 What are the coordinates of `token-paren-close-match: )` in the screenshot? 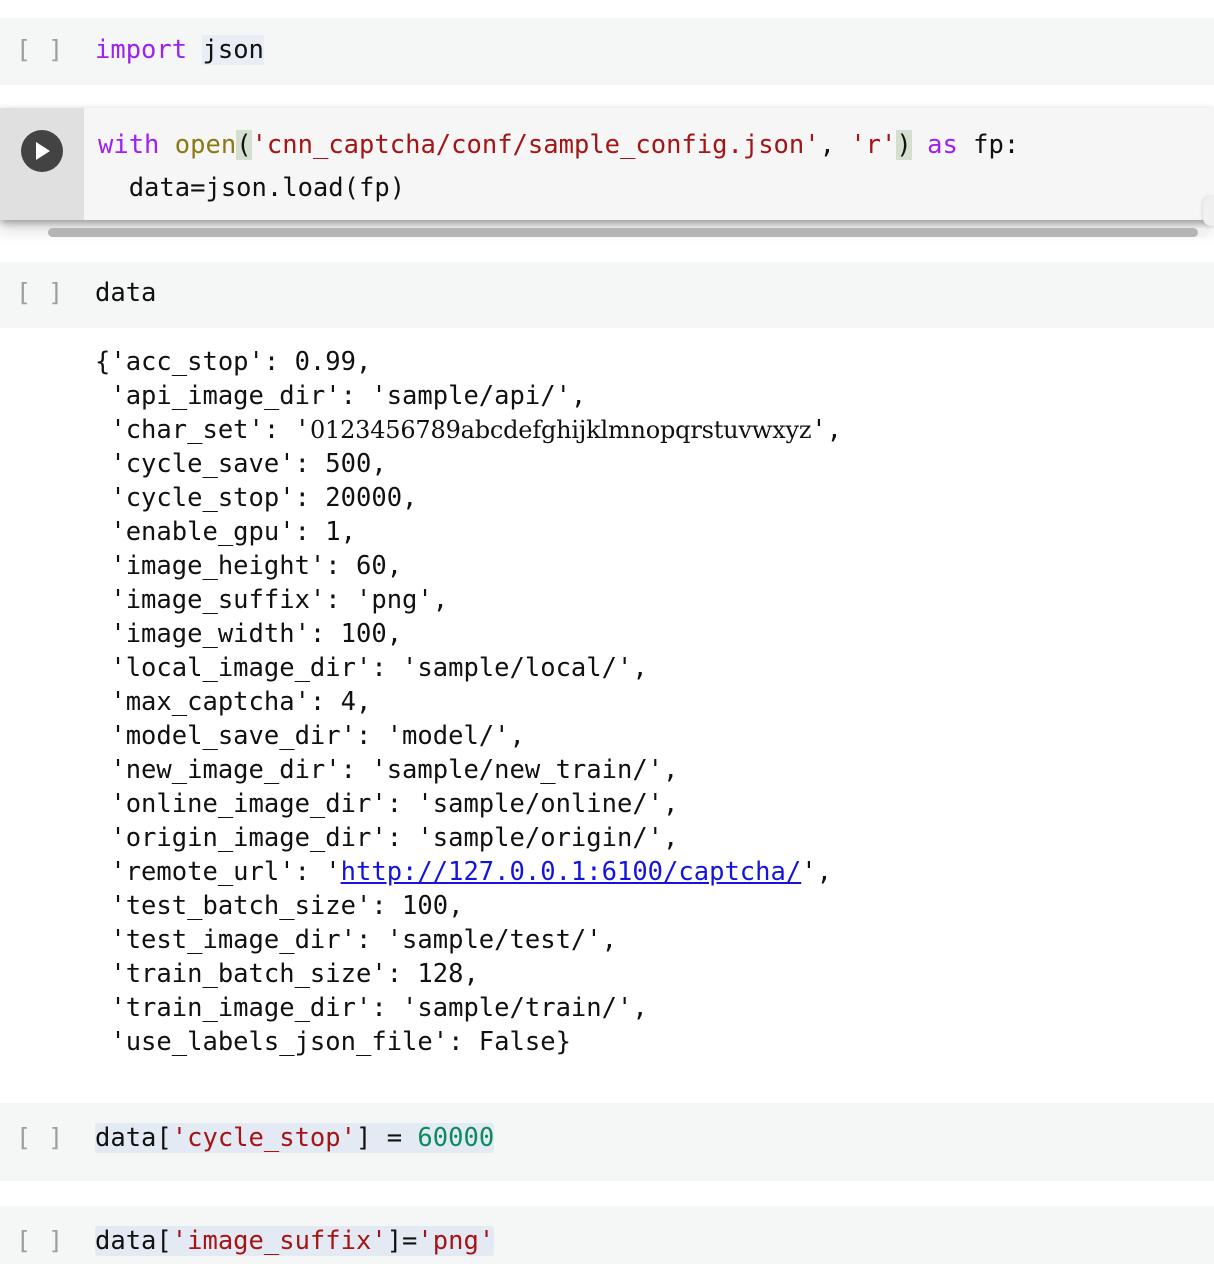 It's located at (904, 145).